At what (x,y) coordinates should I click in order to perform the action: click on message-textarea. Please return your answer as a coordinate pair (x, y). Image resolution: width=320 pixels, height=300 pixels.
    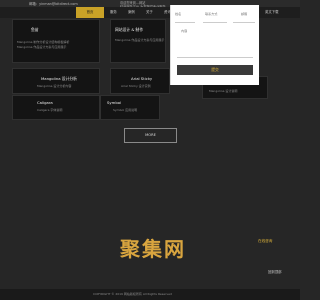
    Looking at the image, I should click on (215, 44).